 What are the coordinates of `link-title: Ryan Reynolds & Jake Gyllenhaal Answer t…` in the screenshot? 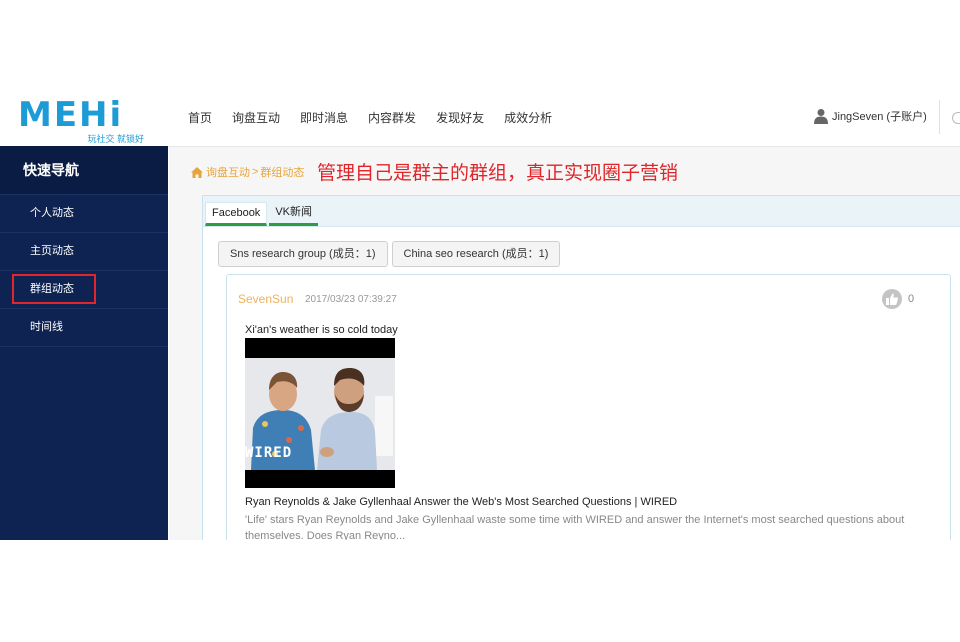 It's located at (461, 502).